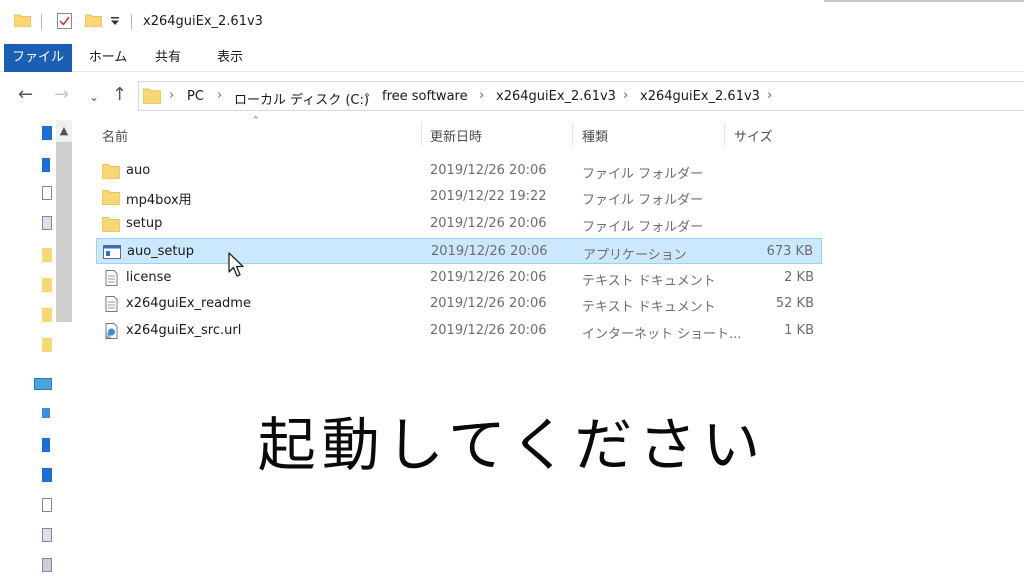 The height and width of the screenshot is (576, 1024). What do you see at coordinates (799, 277) in the screenshot?
I see `file-size: 2 KB` at bounding box center [799, 277].